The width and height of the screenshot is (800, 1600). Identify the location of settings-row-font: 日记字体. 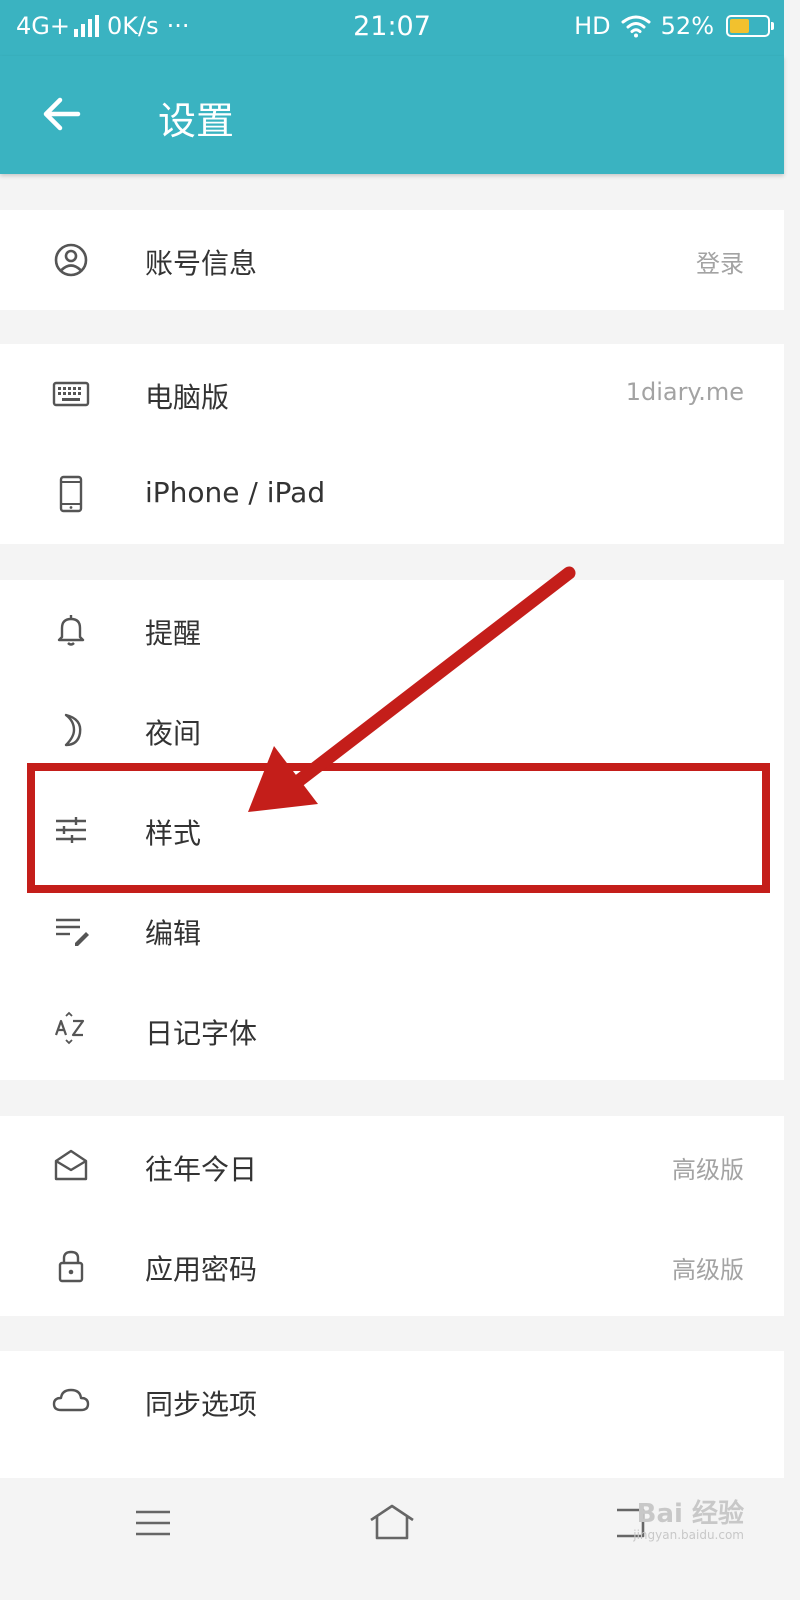
(392, 1030).